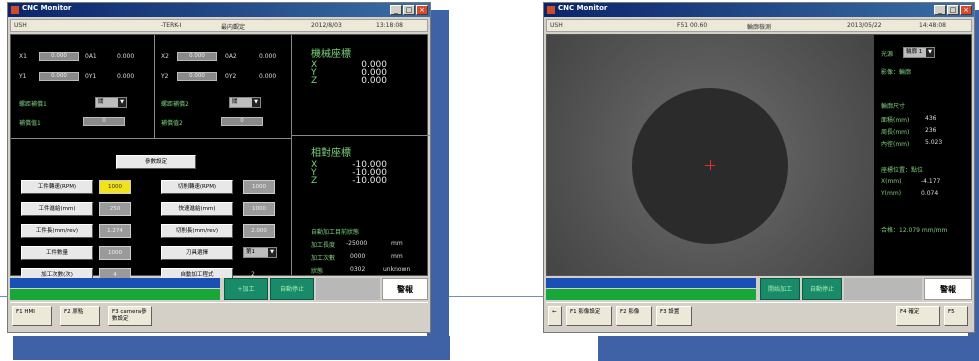 This screenshot has height=361, width=979. Describe the element at coordinates (259, 187) in the screenshot. I see `cutting-rpm-value: 1000` at that location.